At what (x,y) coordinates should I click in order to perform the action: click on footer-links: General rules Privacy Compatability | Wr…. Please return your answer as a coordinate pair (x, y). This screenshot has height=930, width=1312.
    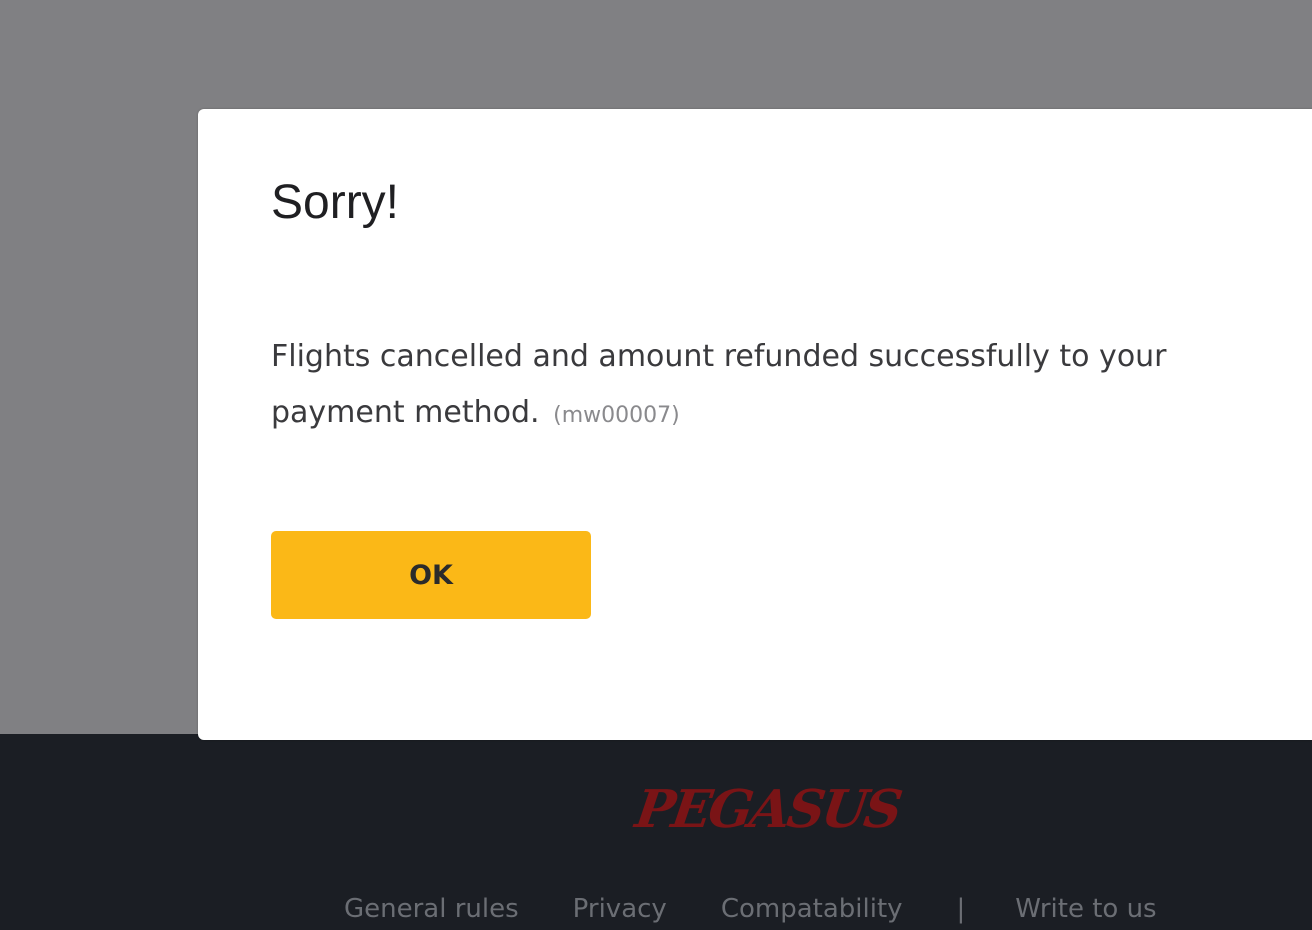
    Looking at the image, I should click on (750, 909).